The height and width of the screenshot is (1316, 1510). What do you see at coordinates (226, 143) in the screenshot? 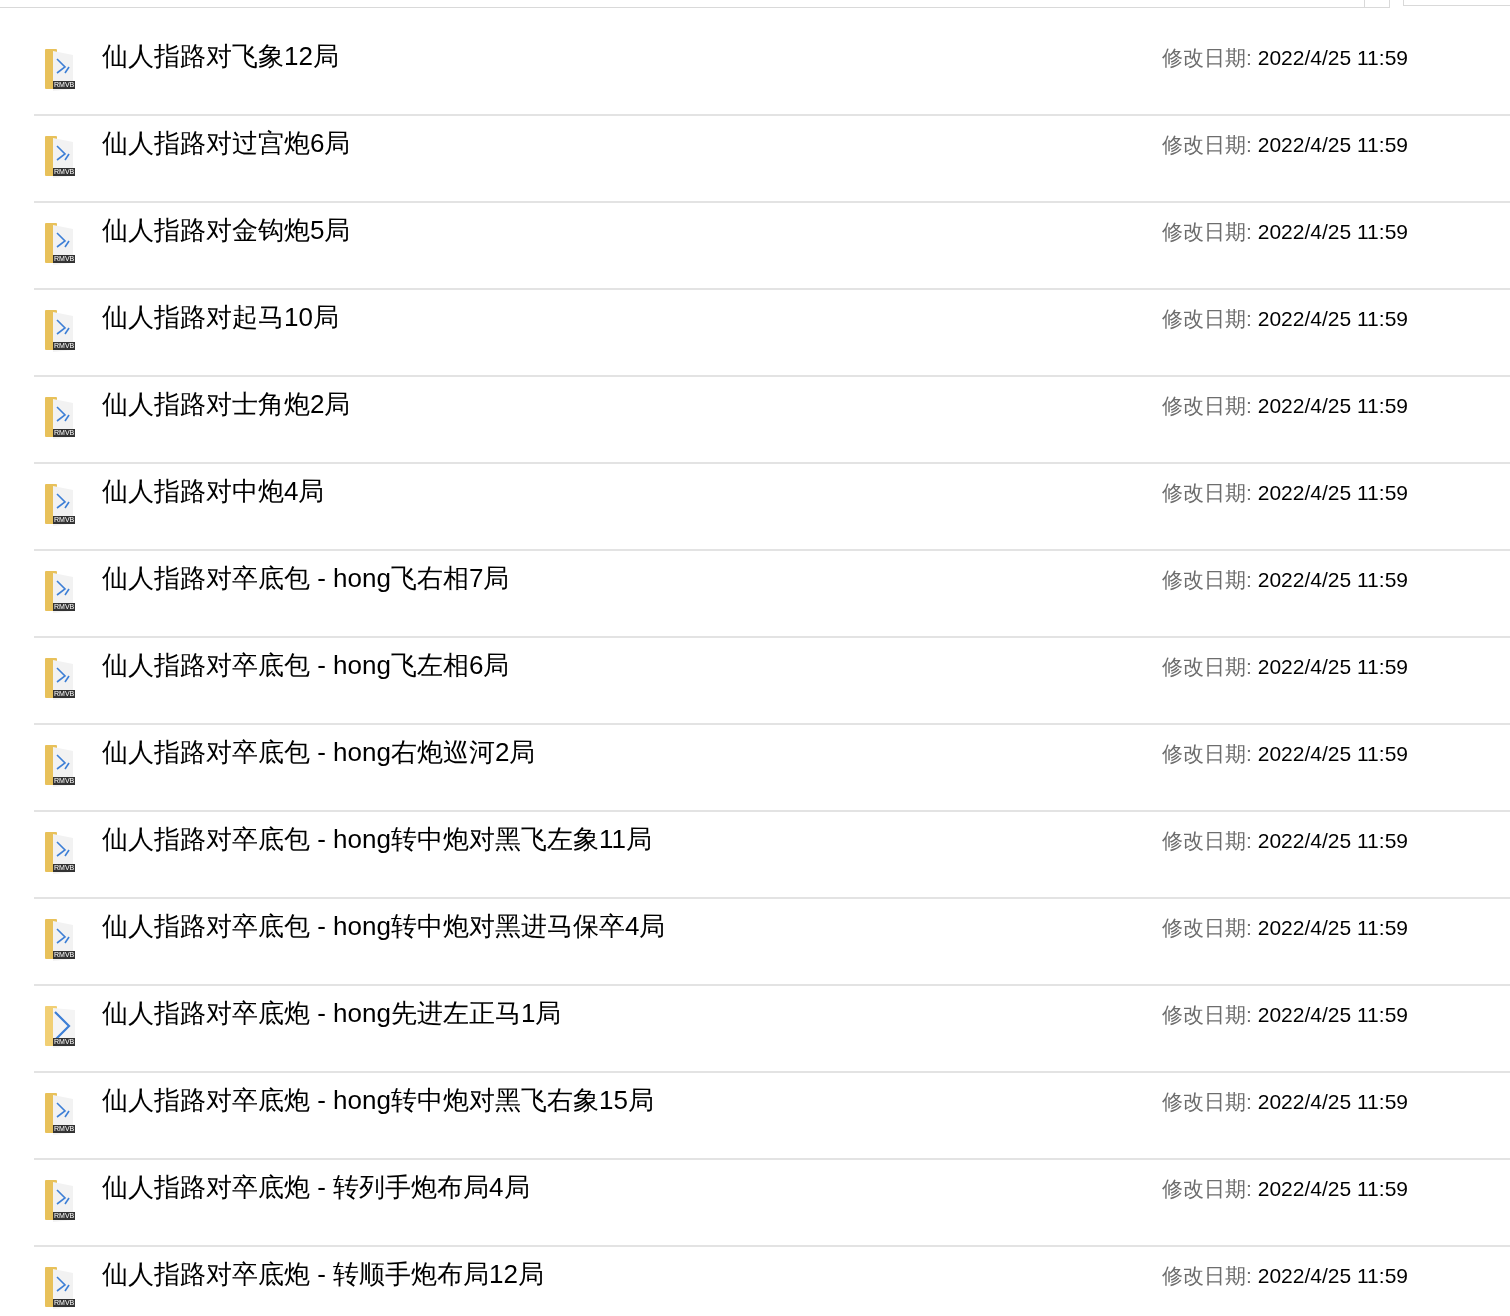
I see `file-name: 仙人指路对过宫炮6局` at bounding box center [226, 143].